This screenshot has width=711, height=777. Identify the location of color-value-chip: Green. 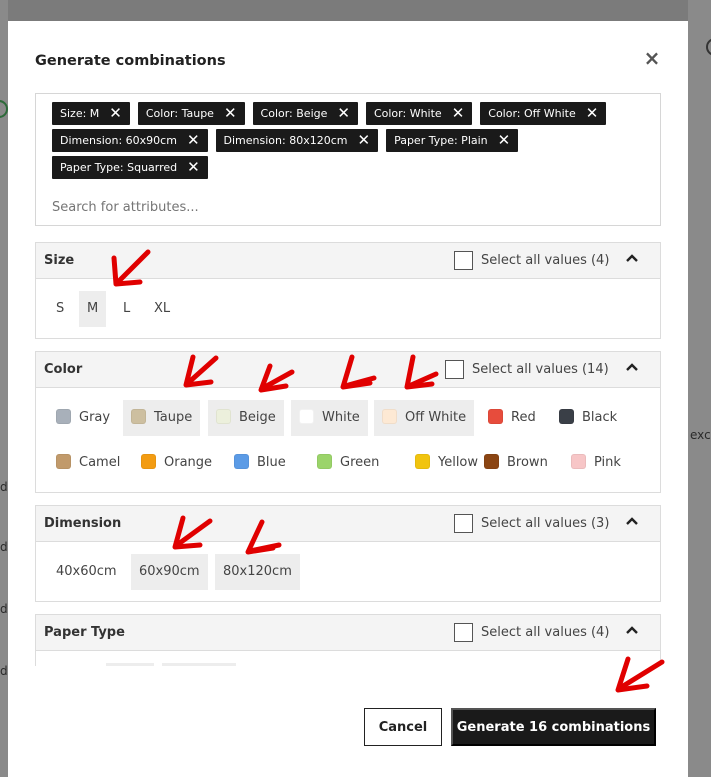
(348, 463).